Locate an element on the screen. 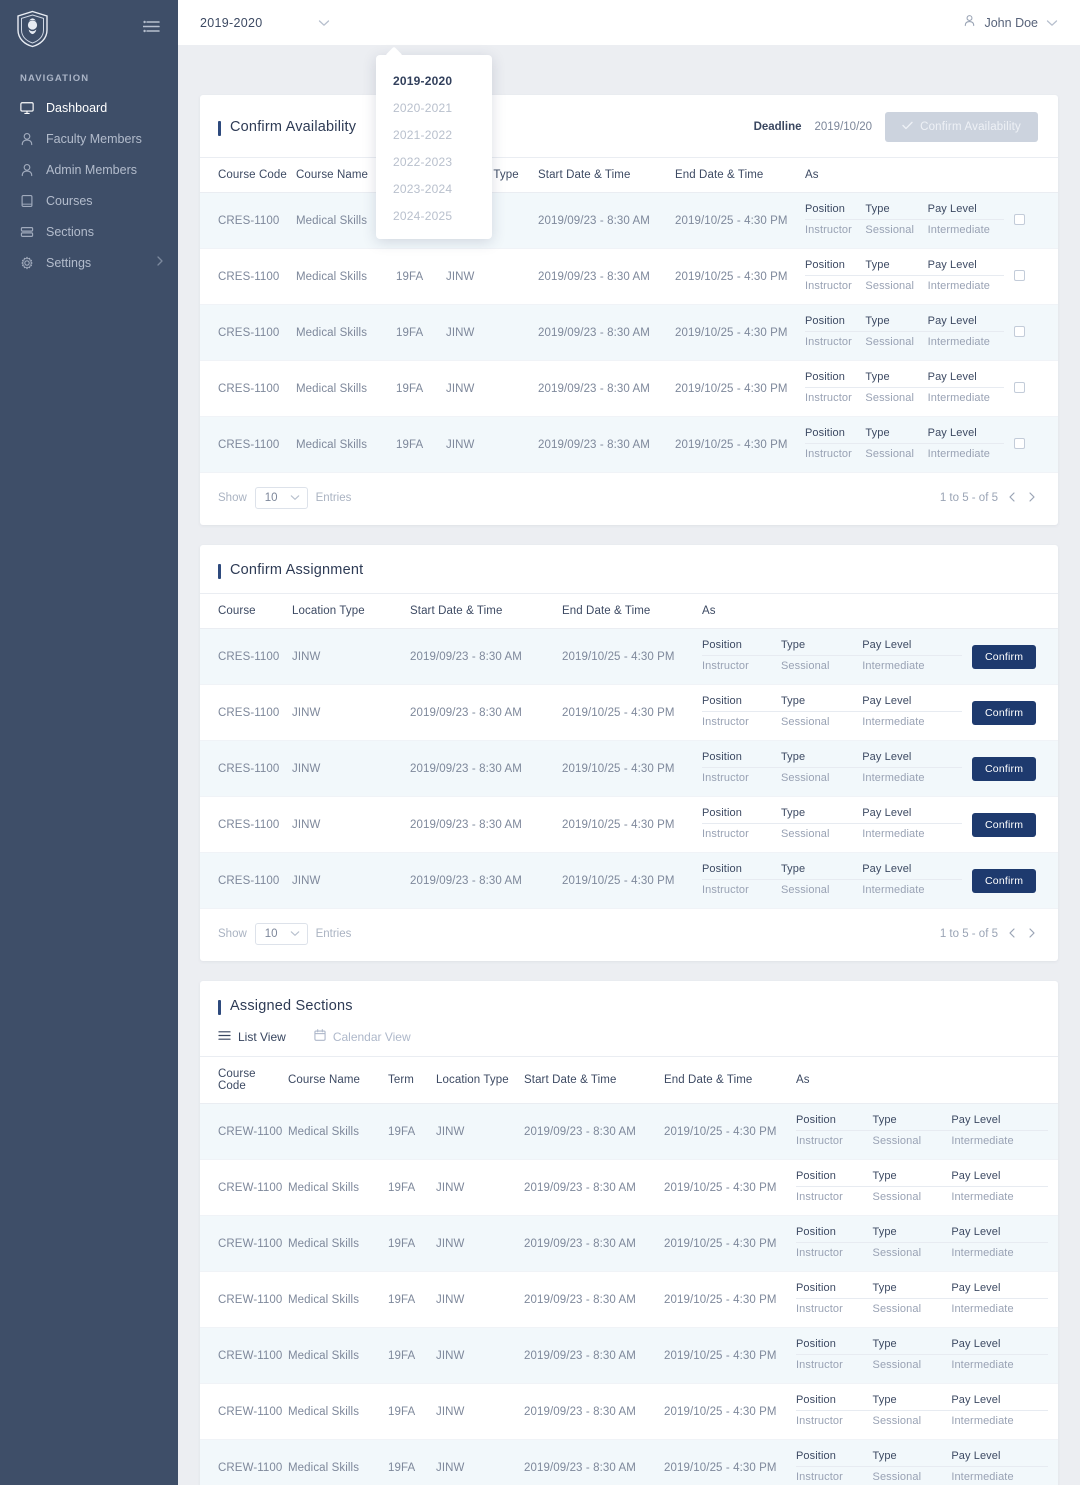  academic-year-option: 2022-2023 is located at coordinates (434, 161).